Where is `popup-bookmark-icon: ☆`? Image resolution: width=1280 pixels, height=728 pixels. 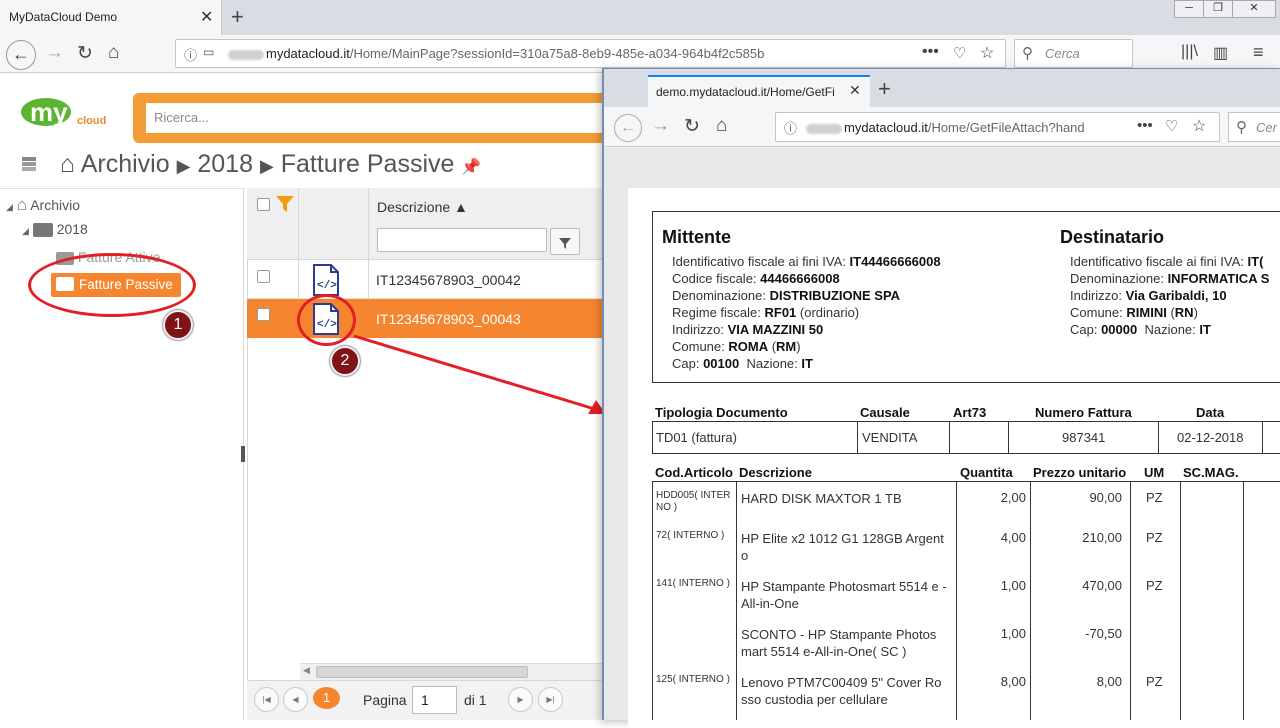 popup-bookmark-icon: ☆ is located at coordinates (1199, 126).